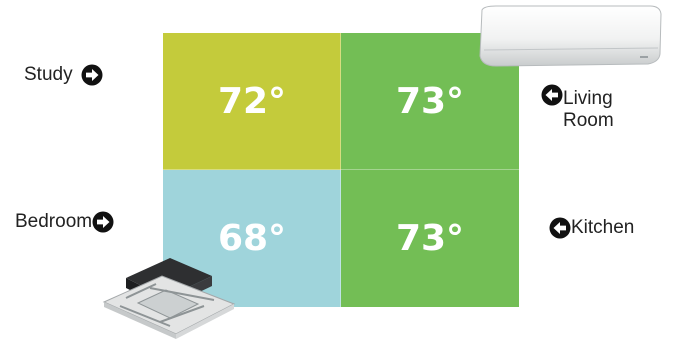 The image size is (673, 342). I want to click on grid-divider-horizontal, so click(341, 169).